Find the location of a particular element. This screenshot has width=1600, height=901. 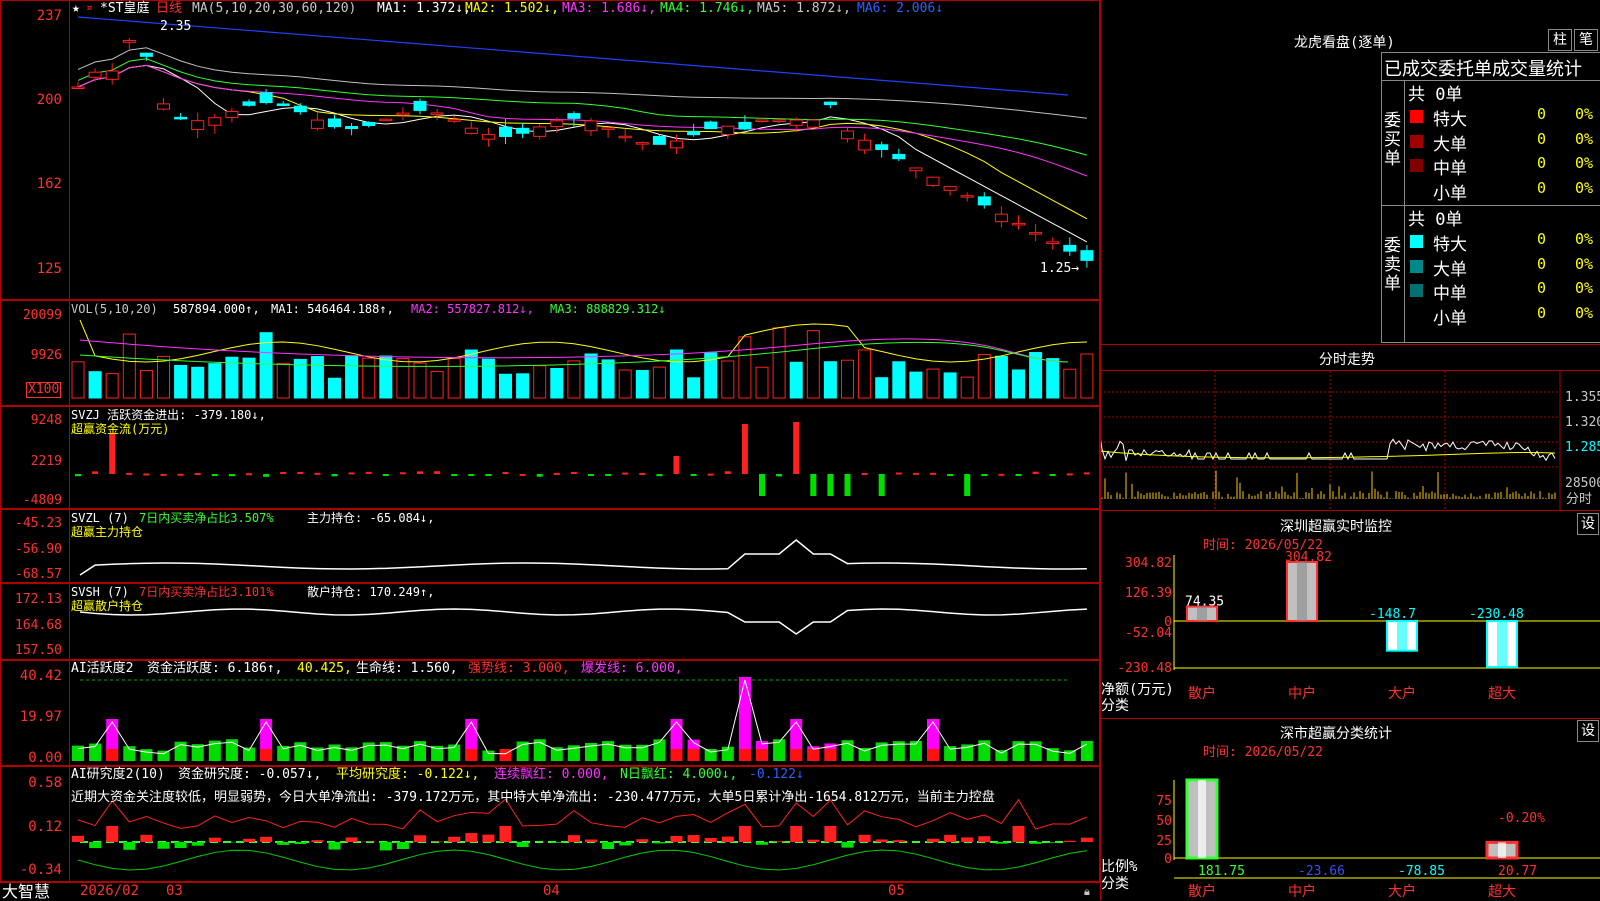

svsh-subtitle: 超赢散户持仓 is located at coordinates (107, 606).